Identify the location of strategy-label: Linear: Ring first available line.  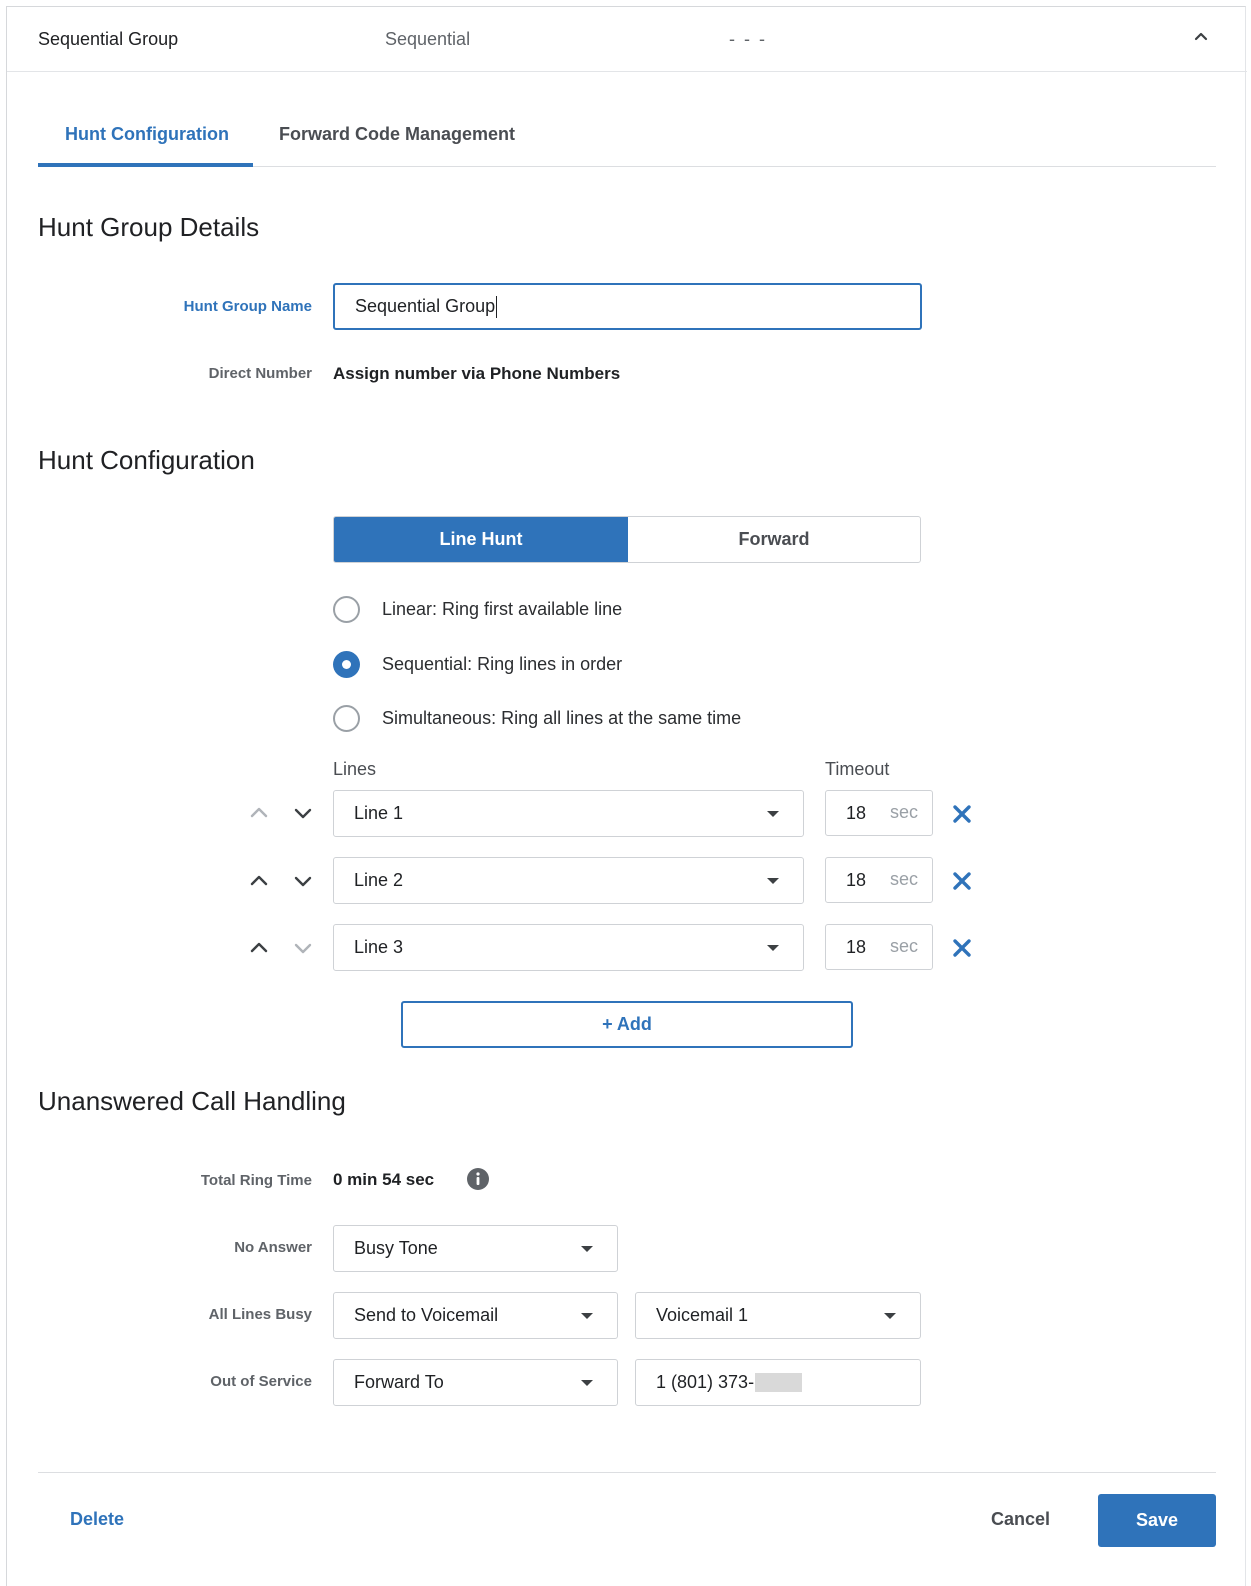
(502, 608).